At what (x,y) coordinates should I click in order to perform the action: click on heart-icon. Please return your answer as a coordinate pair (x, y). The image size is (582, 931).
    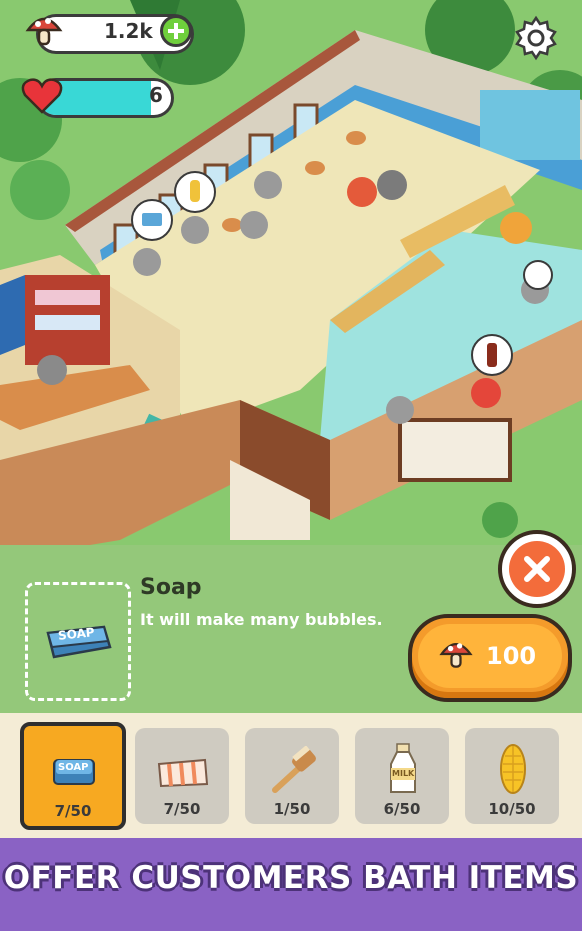
    Looking at the image, I should click on (42, 96).